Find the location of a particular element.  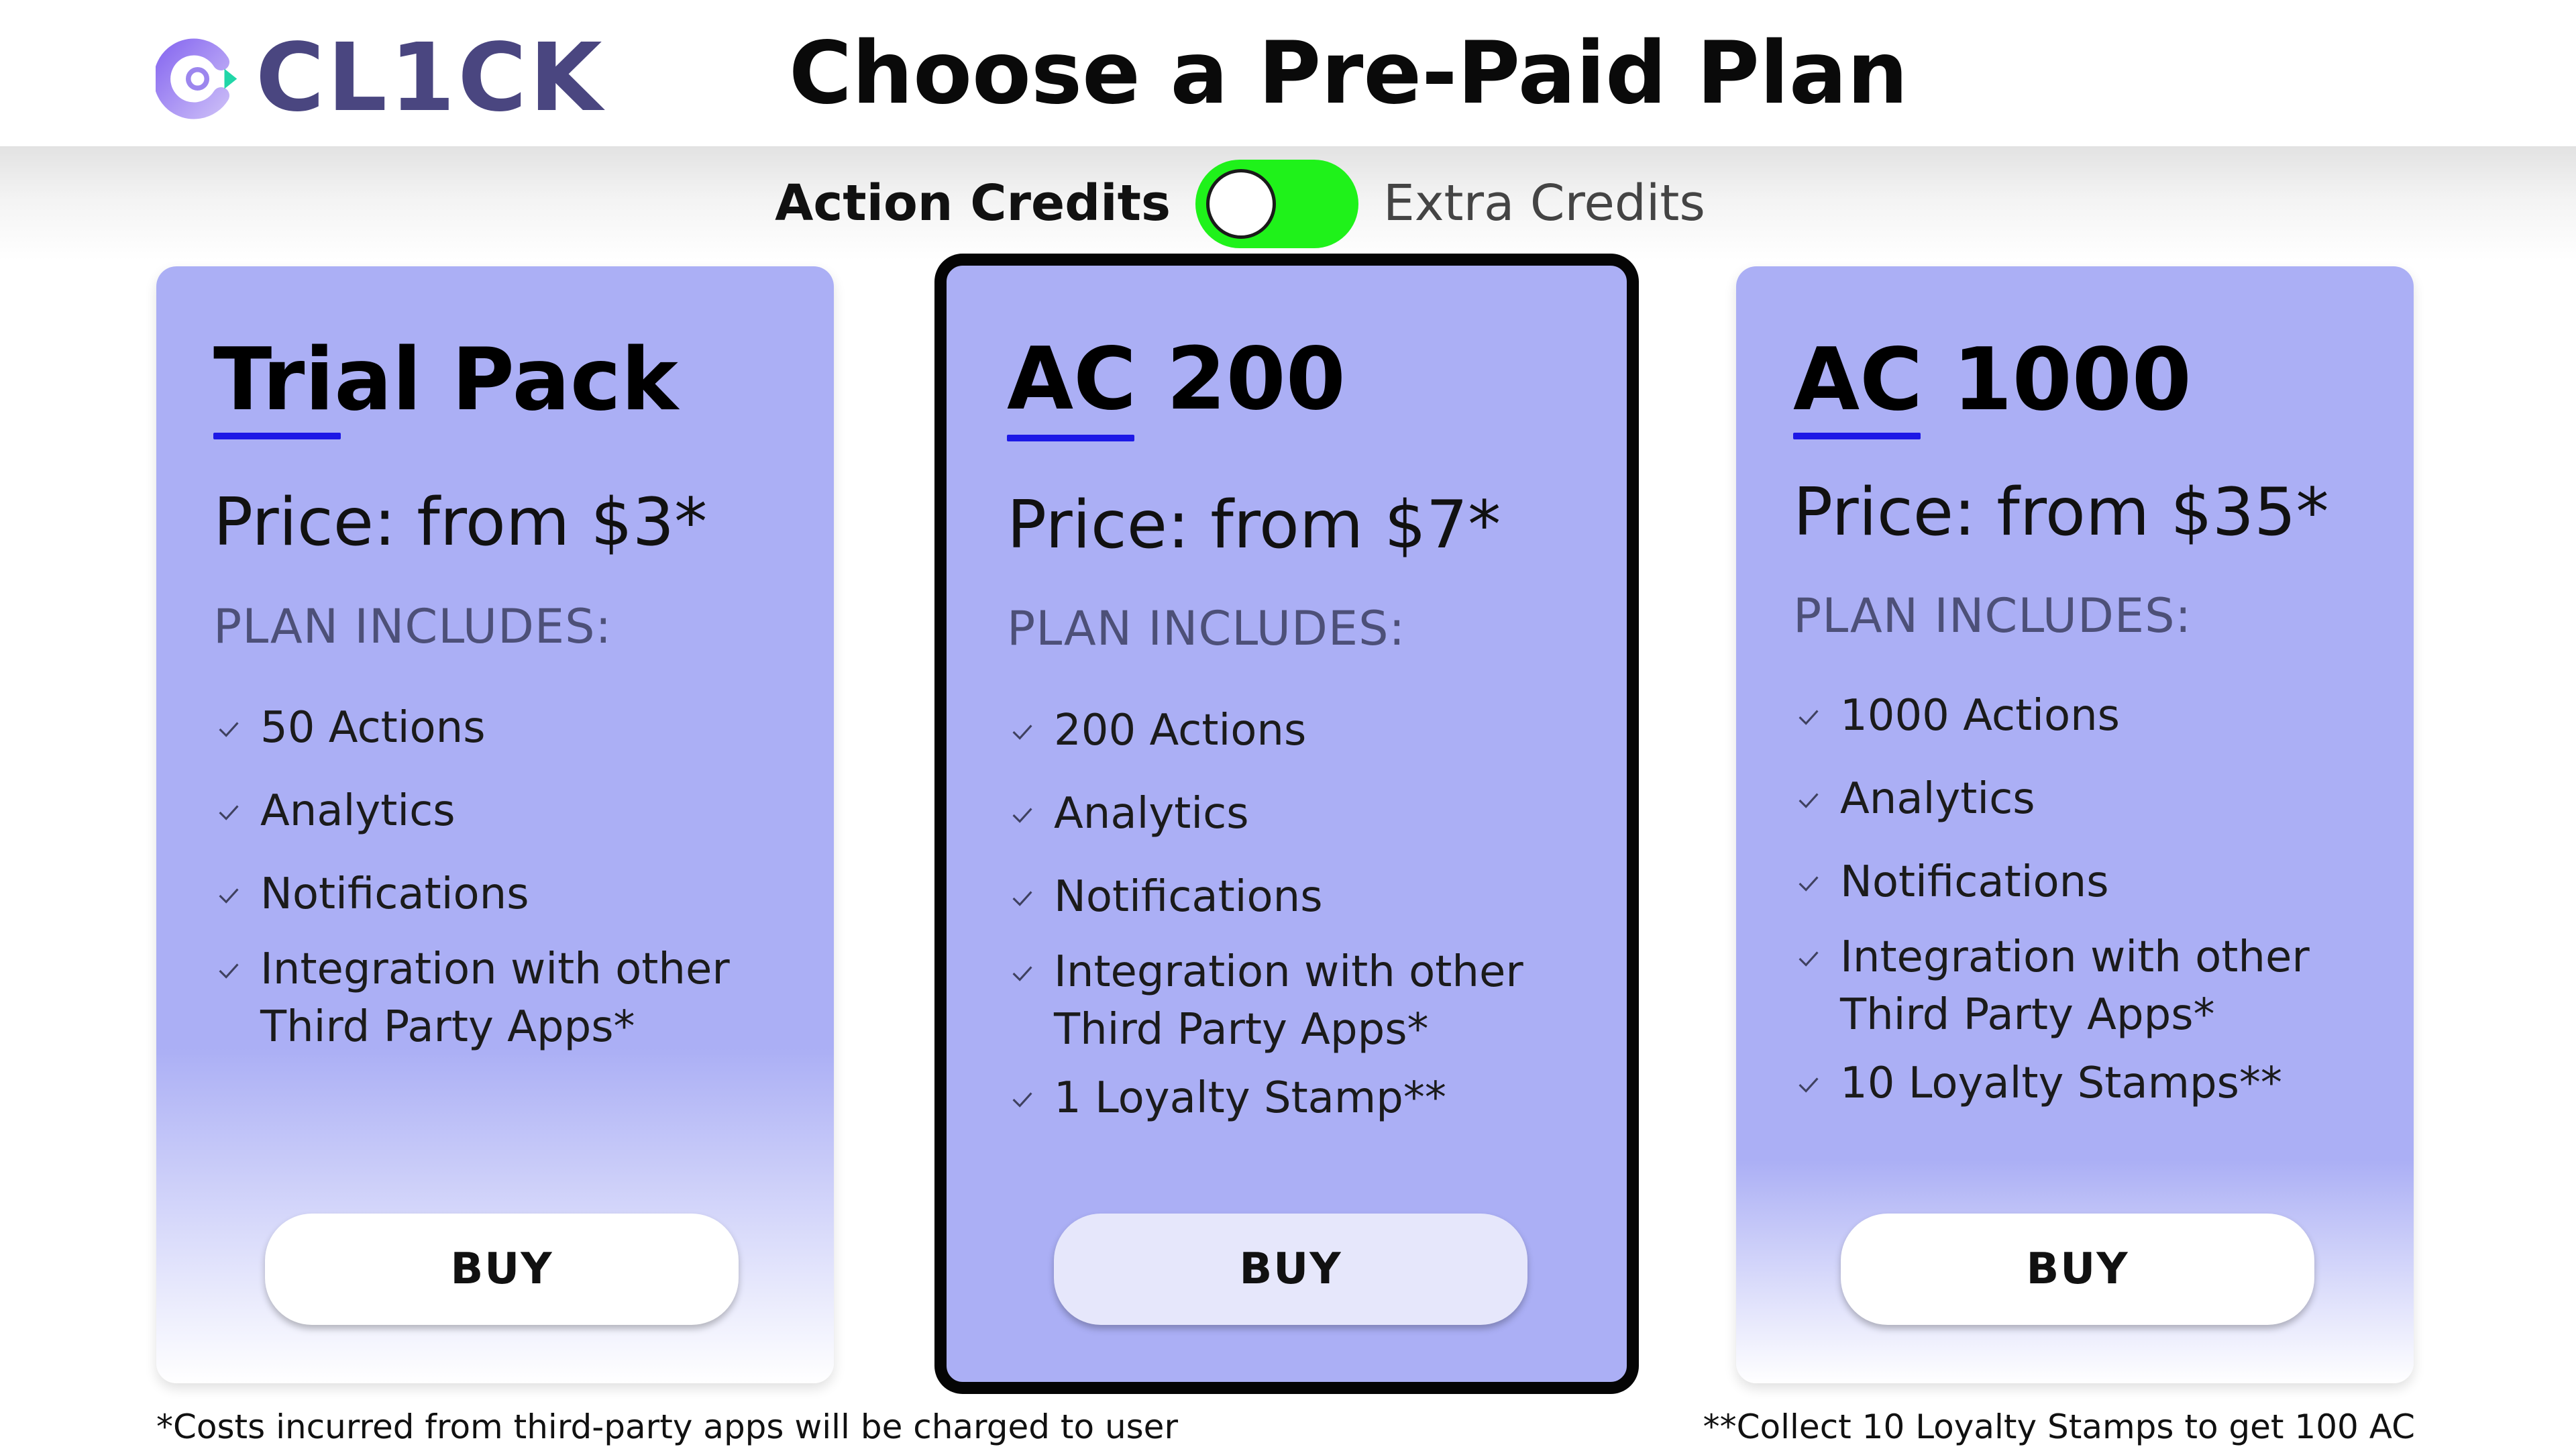

header: CL1CK Choose a Pre-Paid Plan is located at coordinates (1288, 73).